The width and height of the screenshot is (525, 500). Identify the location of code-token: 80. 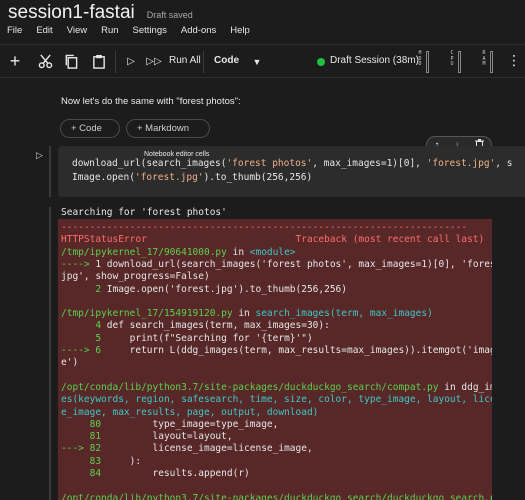
(84, 424).